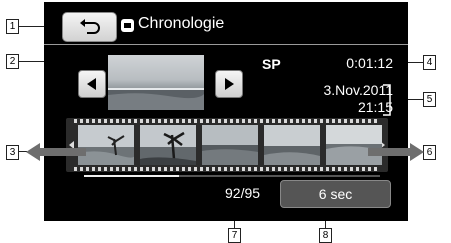 This screenshot has width=451, height=243. I want to click on scroll-left-arrow-icon, so click(56, 152).